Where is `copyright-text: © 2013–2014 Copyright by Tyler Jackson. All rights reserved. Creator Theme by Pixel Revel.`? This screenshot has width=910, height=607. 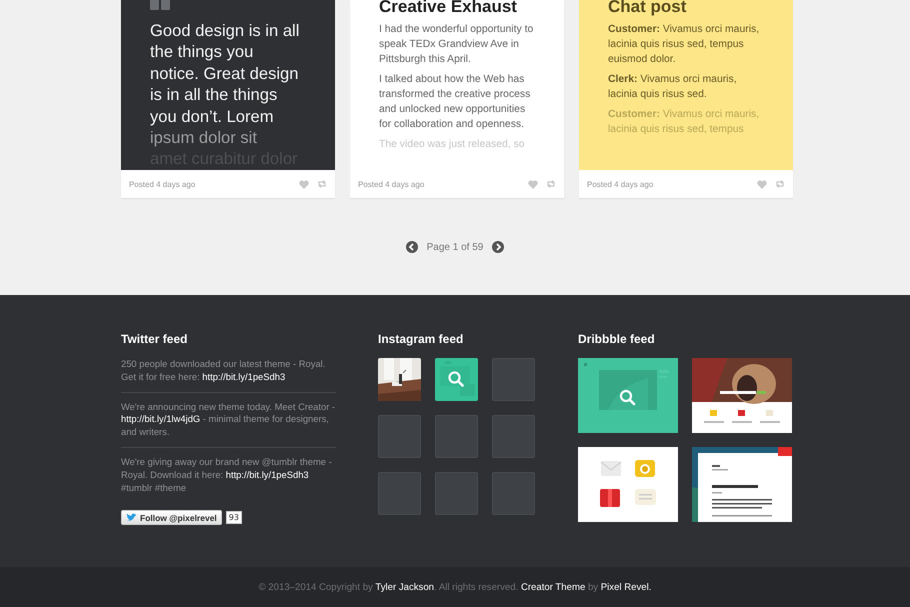 copyright-text: © 2013–2014 Copyright by Tyler Jackson. All rights reserved. Creator Theme by Pixel Revel. is located at coordinates (455, 587).